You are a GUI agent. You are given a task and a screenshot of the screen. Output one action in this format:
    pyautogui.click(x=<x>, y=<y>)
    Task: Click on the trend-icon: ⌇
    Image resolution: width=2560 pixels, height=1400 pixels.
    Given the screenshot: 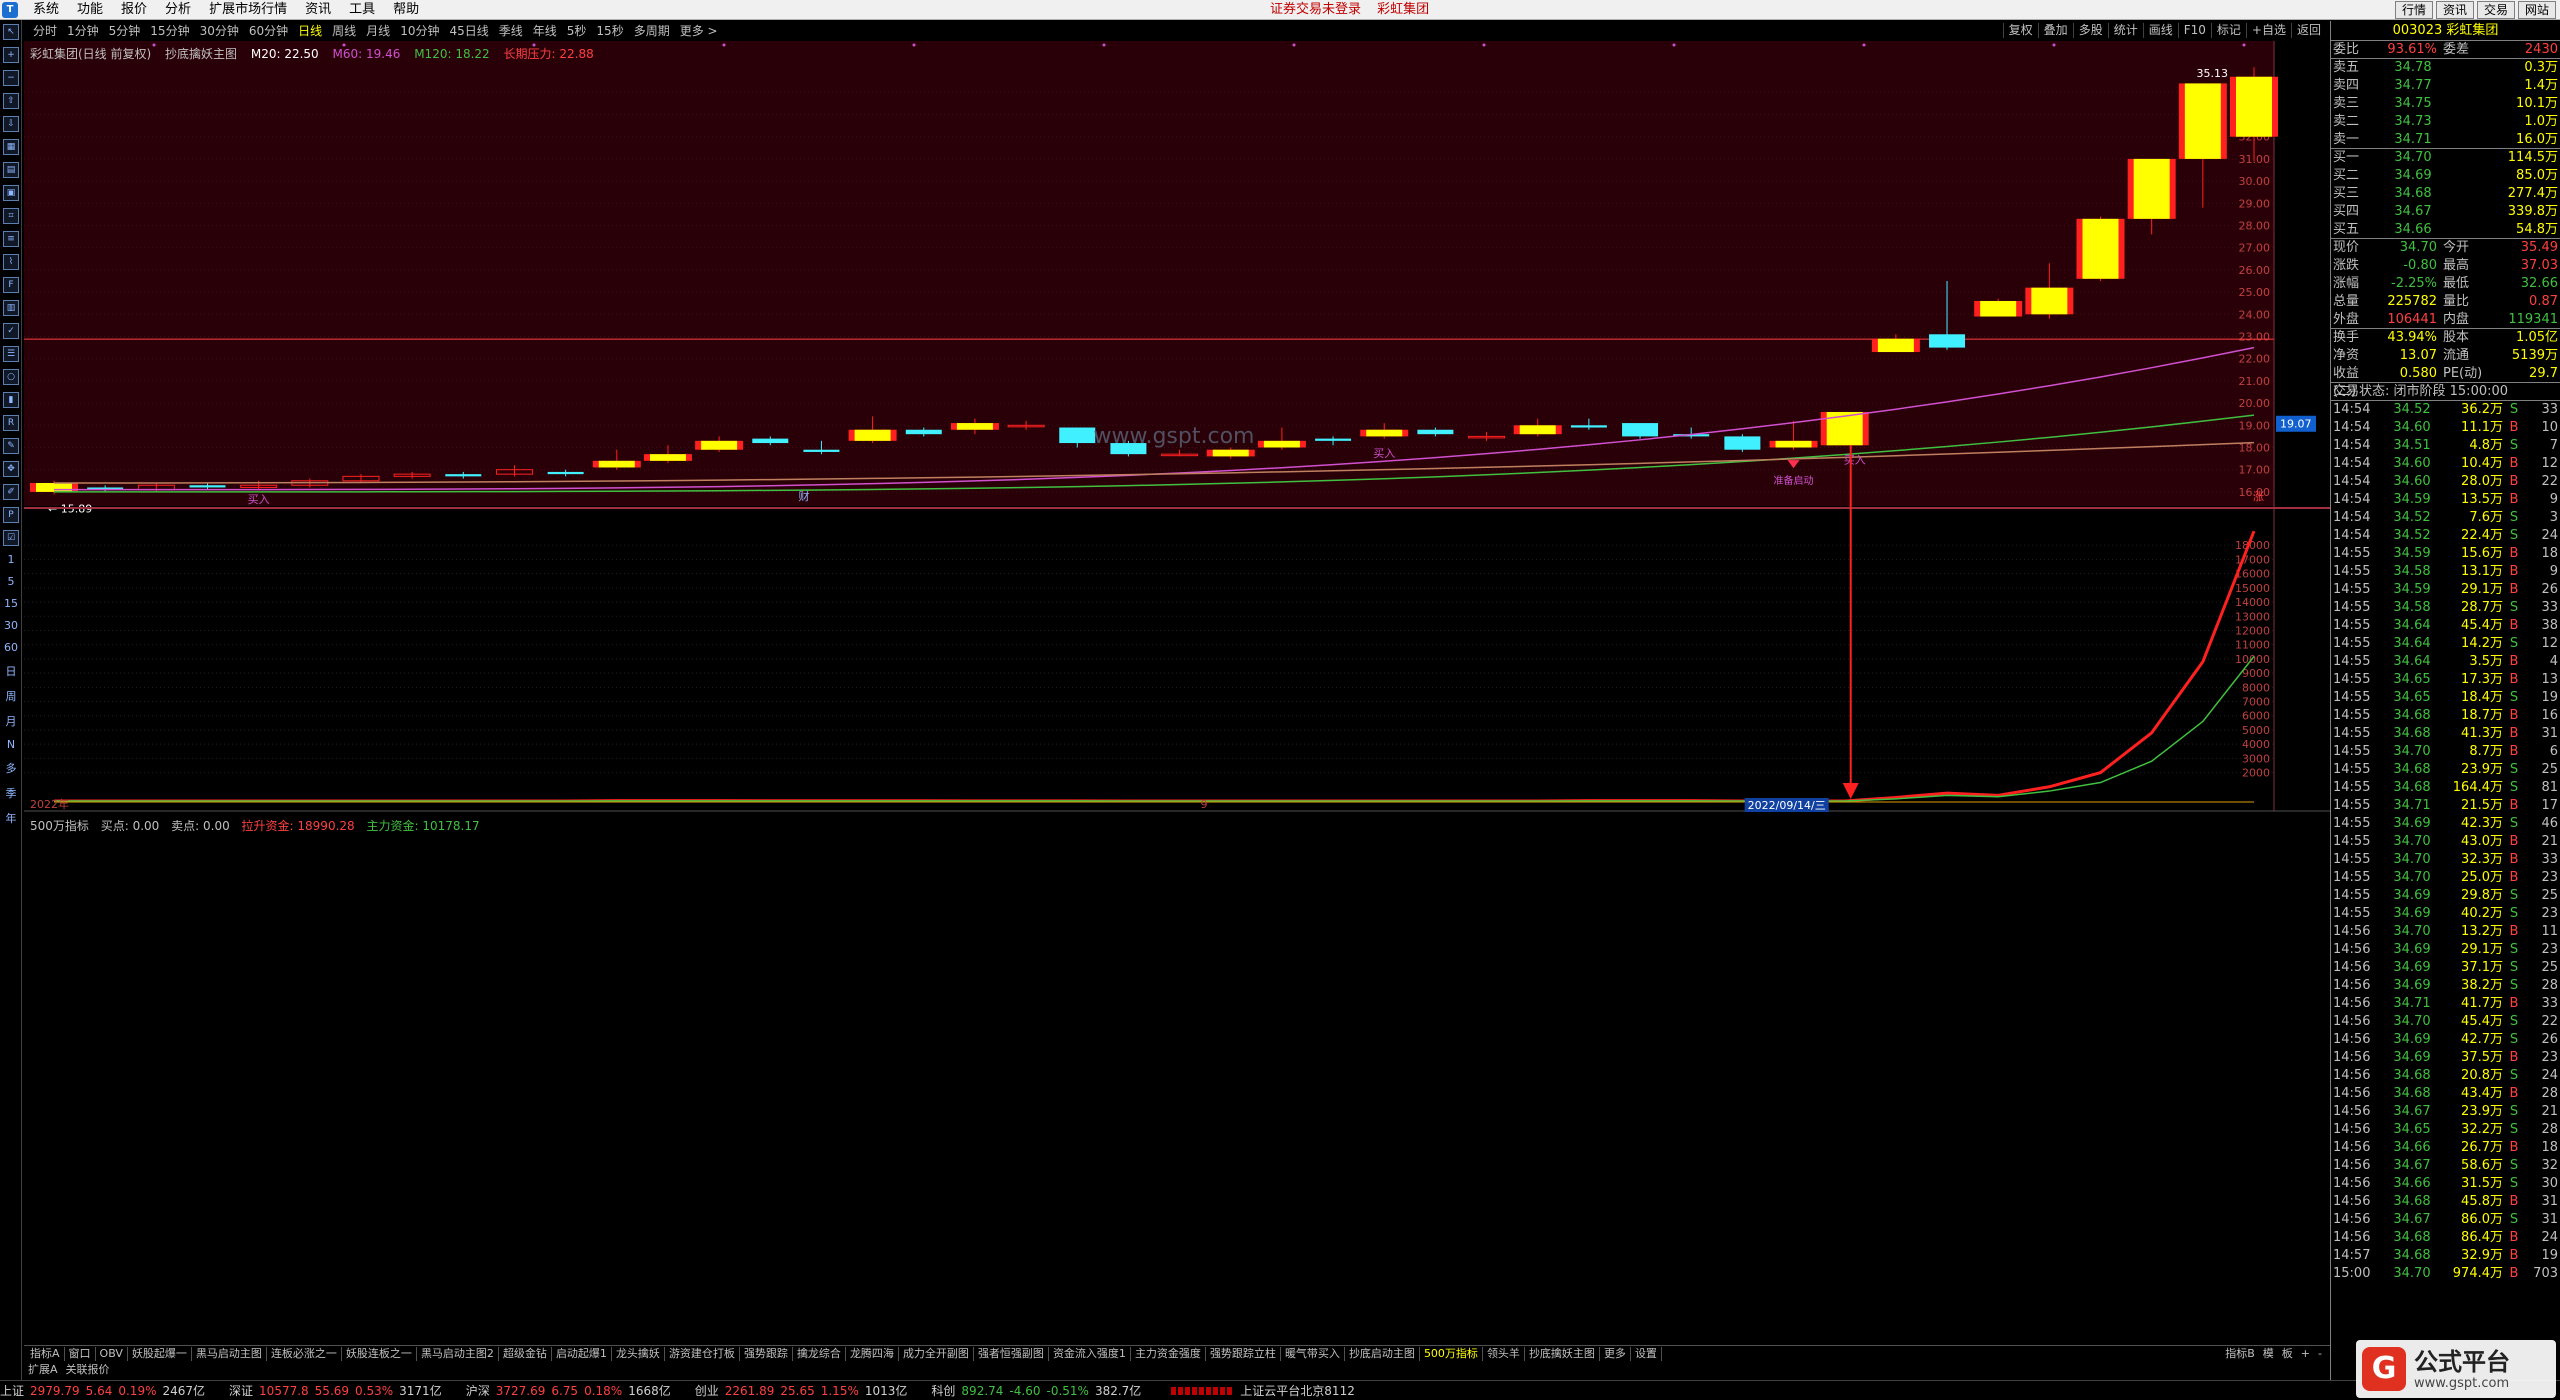 What is the action you would take?
    pyautogui.click(x=11, y=262)
    